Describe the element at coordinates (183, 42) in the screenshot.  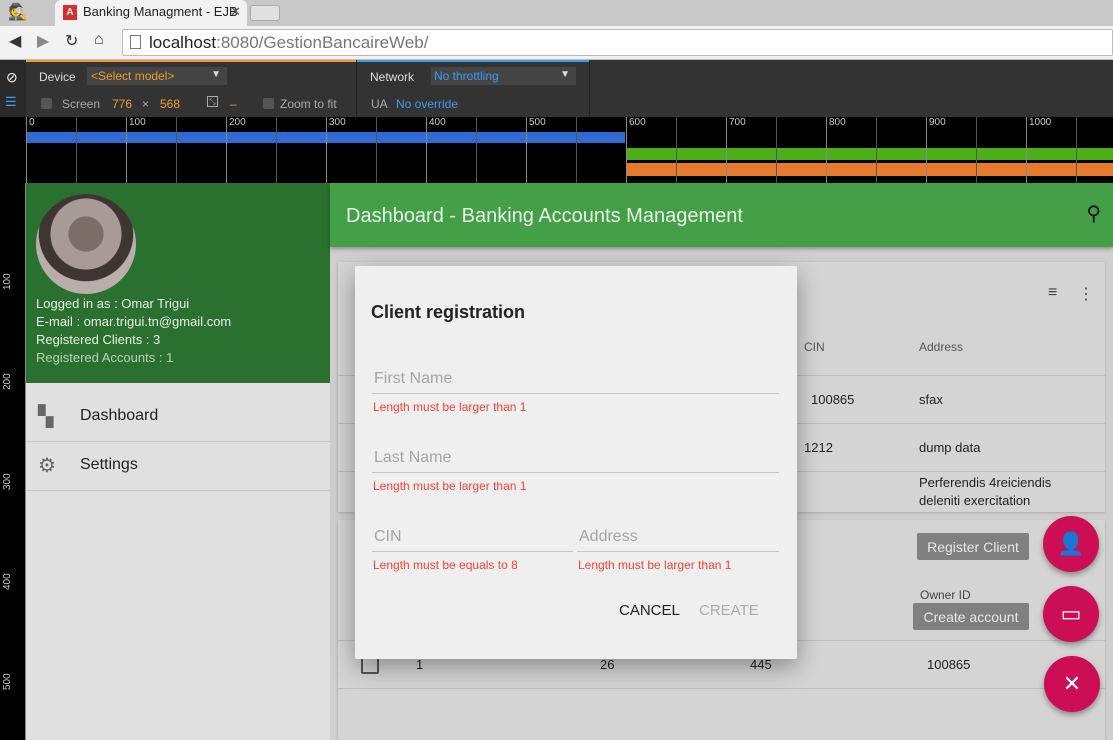
I see `url-host: localhost` at that location.